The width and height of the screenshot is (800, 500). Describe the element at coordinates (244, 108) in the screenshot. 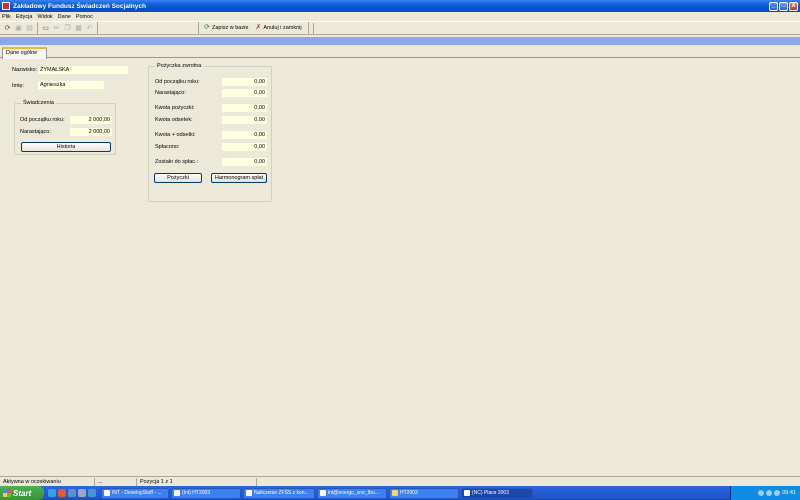

I see `loan-amount-field: 0,00` at that location.